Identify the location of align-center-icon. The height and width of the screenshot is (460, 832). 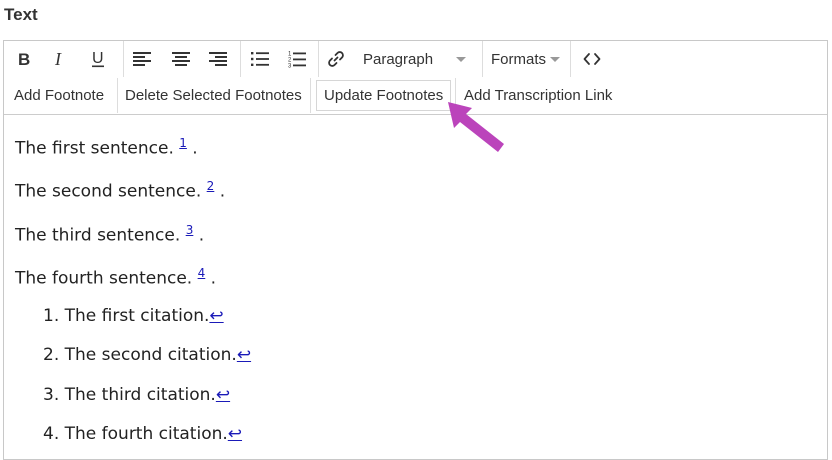
(181, 59).